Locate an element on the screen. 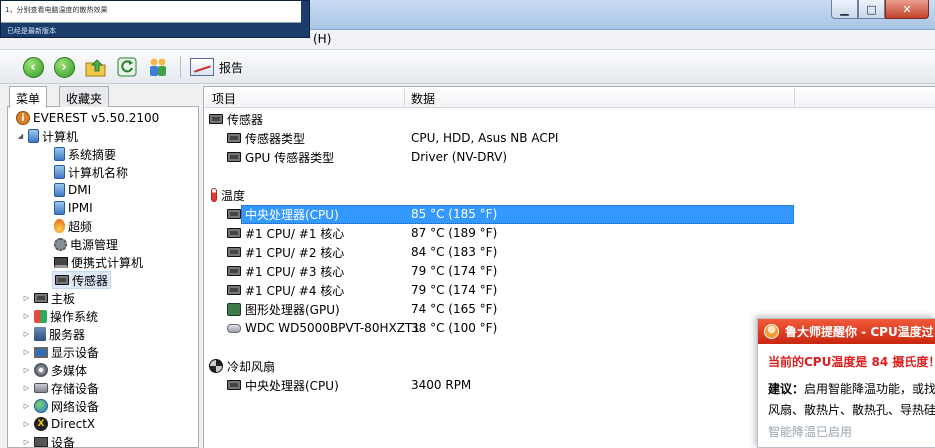 The width and height of the screenshot is (935, 448). tree-item-network: ▷ 网络设备 is located at coordinates (60, 406).